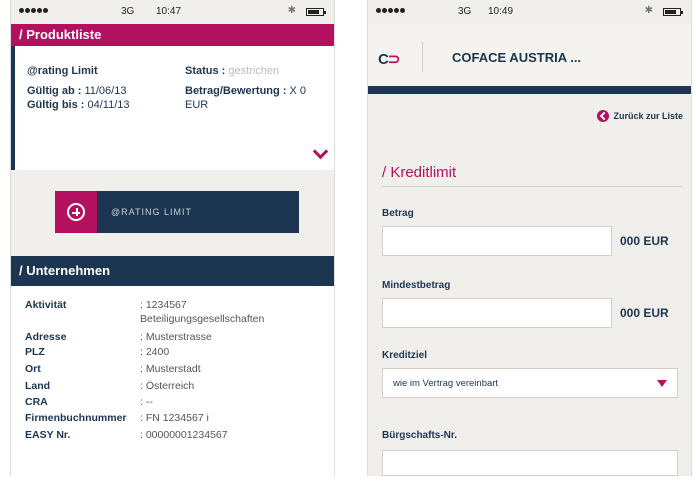 Image resolution: width=696 pixels, height=486 pixels. Describe the element at coordinates (603, 116) in the screenshot. I see `back-arrow-icon` at that location.